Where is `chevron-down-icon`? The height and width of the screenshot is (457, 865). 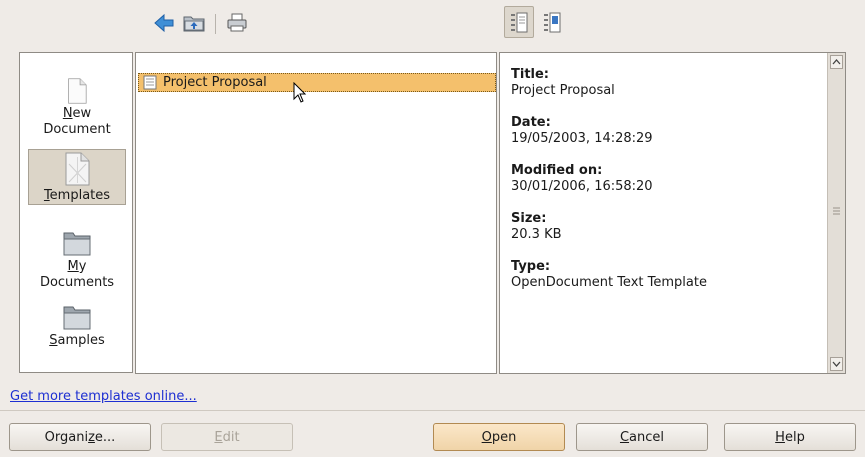
chevron-down-icon is located at coordinates (836, 364).